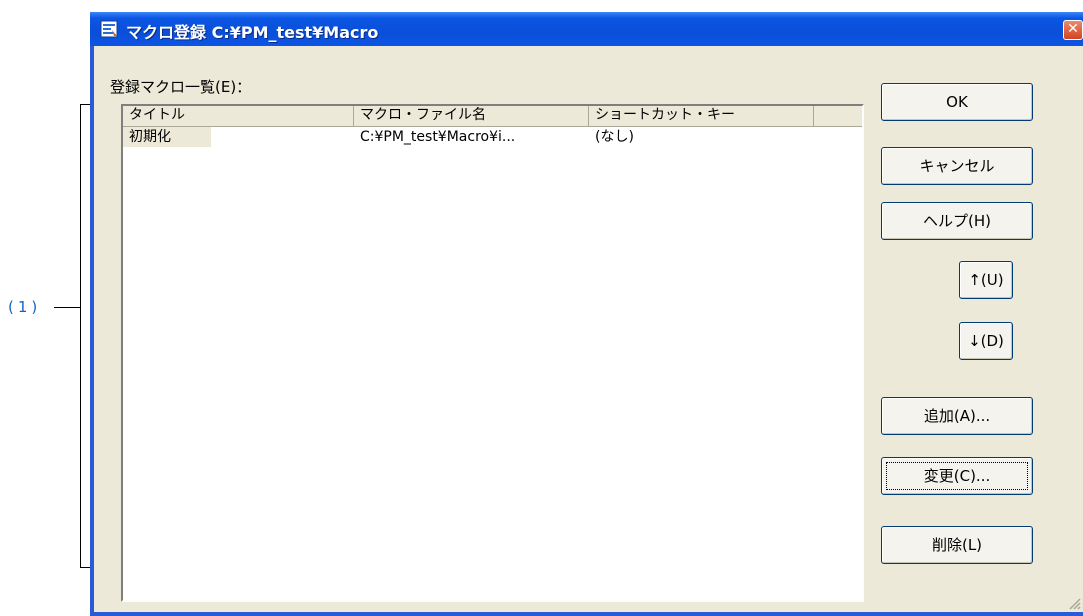 The image size is (1083, 616). I want to click on resize-grip-icon, so click(1074, 603).